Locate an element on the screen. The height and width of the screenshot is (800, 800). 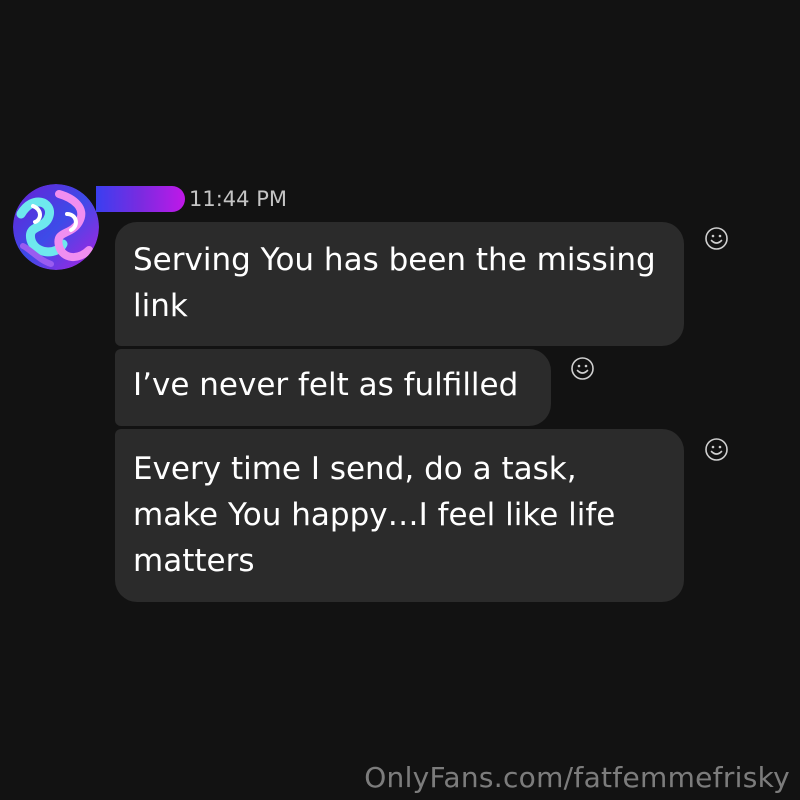
message-bubble: Serving You has been the missing link is located at coordinates (399, 284).